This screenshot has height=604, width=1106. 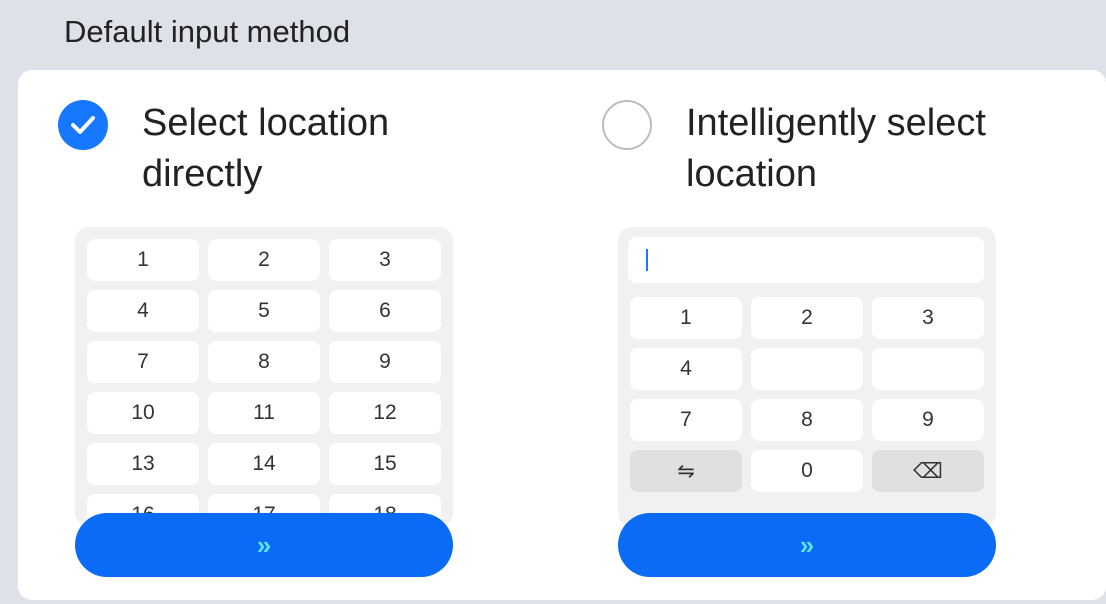 What do you see at coordinates (264, 413) in the screenshot?
I see `grid-key: 11` at bounding box center [264, 413].